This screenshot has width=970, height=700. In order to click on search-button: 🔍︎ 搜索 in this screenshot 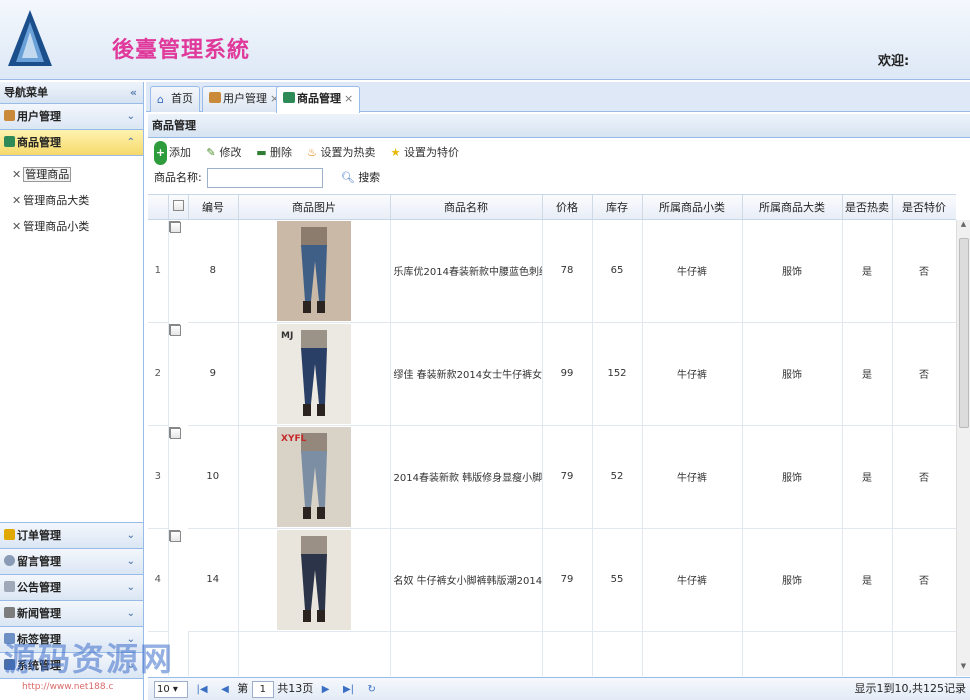, I will do `click(360, 177)`.